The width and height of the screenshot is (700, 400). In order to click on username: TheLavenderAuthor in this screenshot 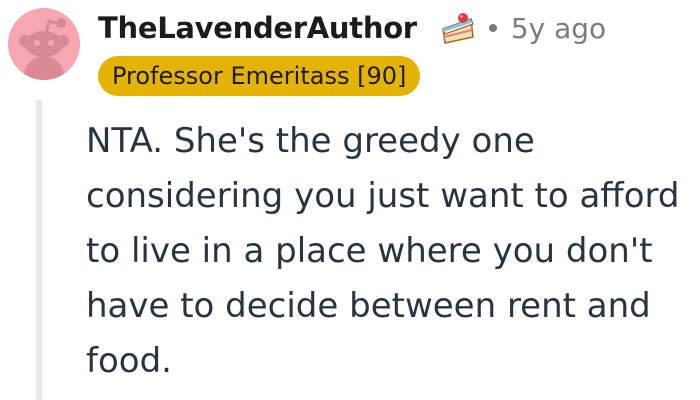, I will do `click(257, 28)`.